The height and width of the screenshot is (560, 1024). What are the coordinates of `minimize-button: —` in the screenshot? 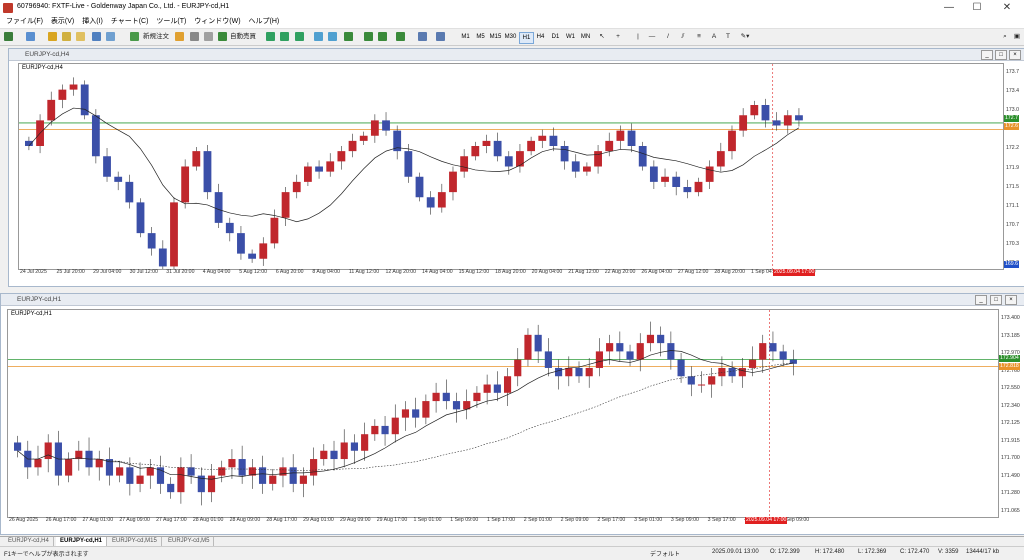 It's located at (949, 8).